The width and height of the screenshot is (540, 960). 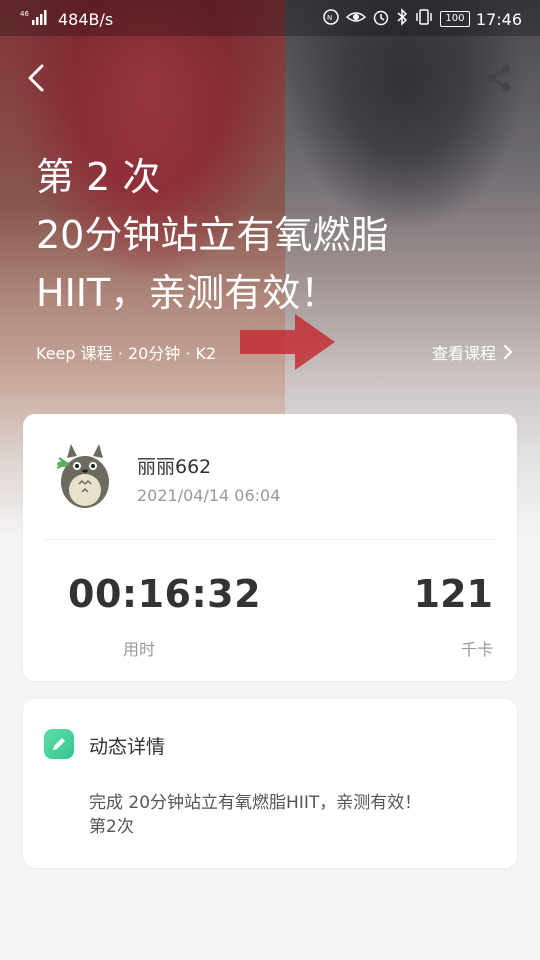 I want to click on avatar, so click(x=85, y=476).